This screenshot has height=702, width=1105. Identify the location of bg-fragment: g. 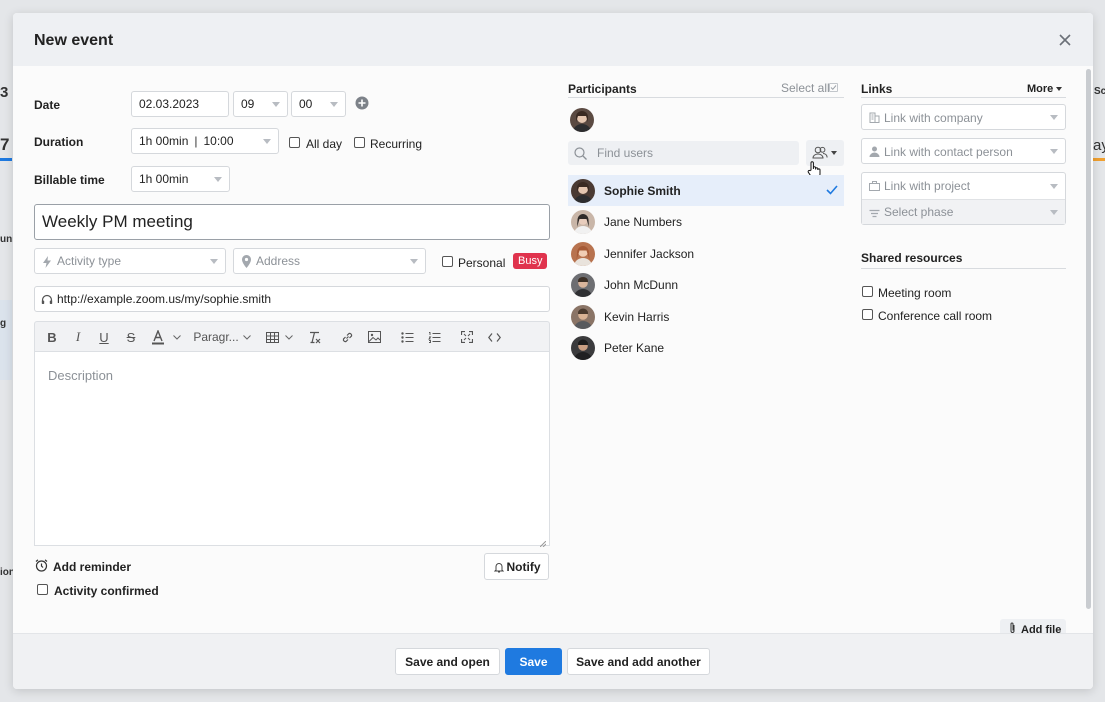
(3, 323).